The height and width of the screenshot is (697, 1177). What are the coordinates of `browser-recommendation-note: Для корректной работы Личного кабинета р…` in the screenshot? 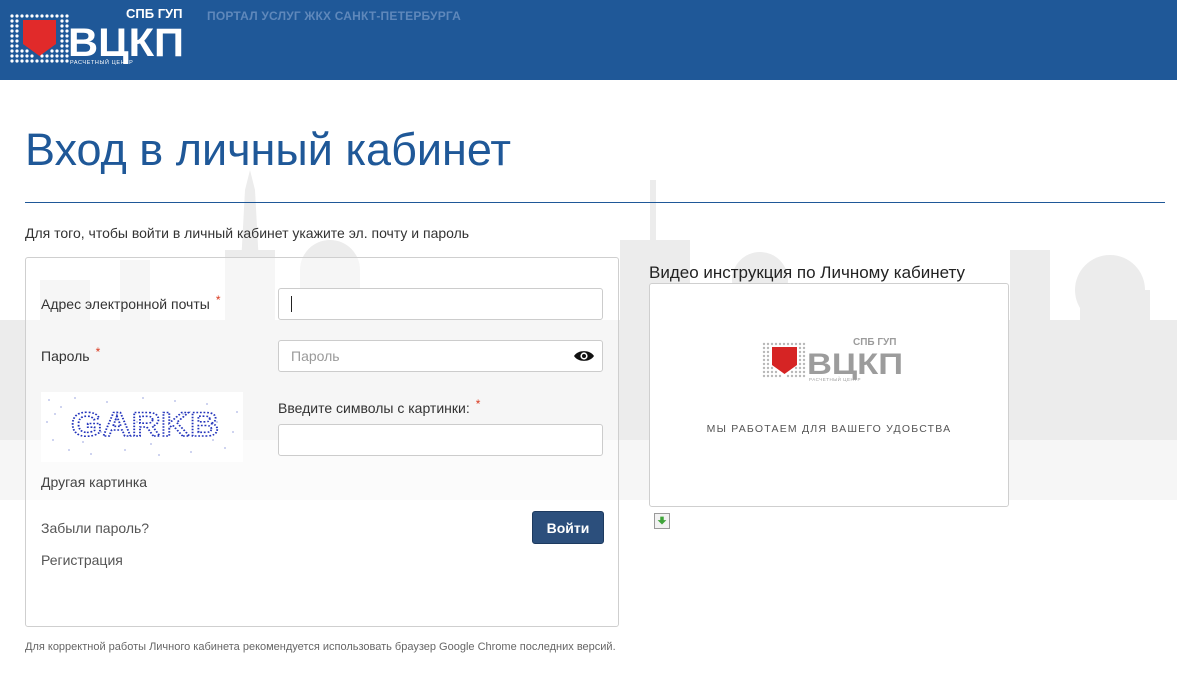 It's located at (320, 647).